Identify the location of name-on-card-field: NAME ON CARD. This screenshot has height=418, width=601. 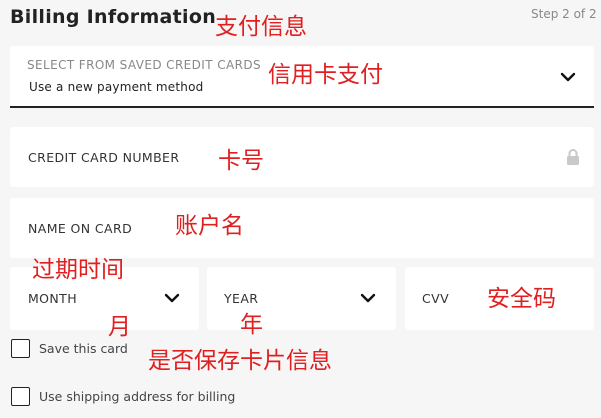
(302, 228).